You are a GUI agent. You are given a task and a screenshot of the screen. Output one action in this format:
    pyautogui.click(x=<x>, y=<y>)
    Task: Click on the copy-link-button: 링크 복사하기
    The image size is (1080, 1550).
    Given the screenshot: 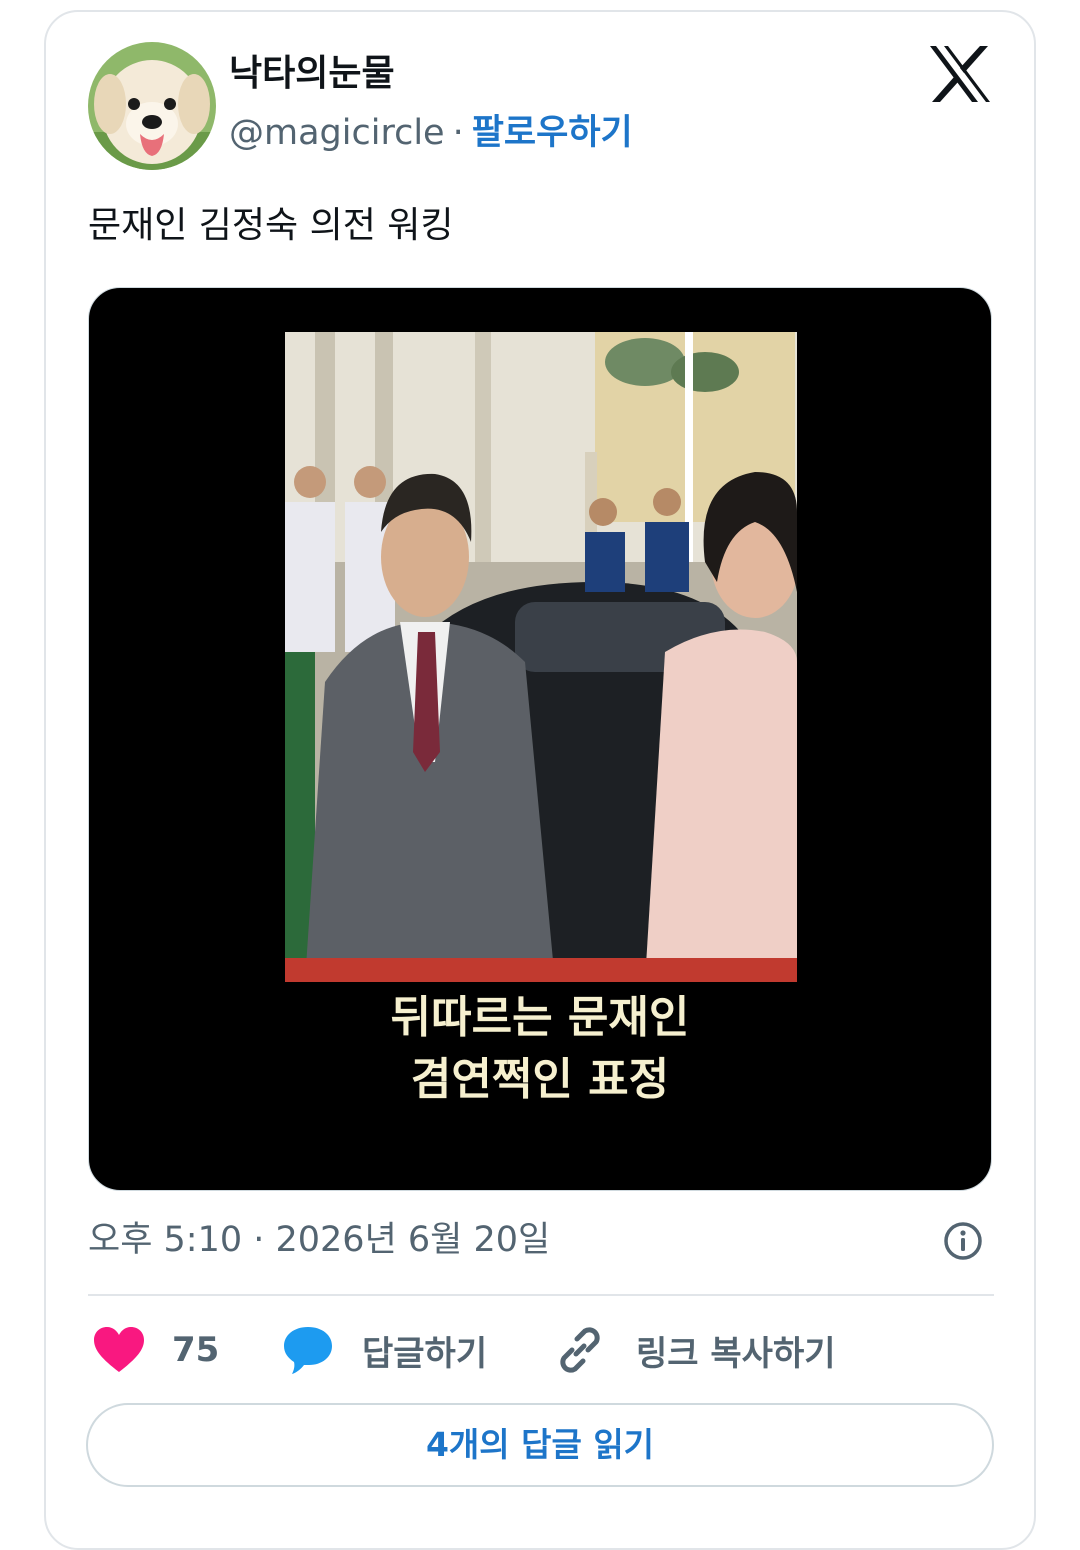 What is the action you would take?
    pyautogui.click(x=695, y=1350)
    